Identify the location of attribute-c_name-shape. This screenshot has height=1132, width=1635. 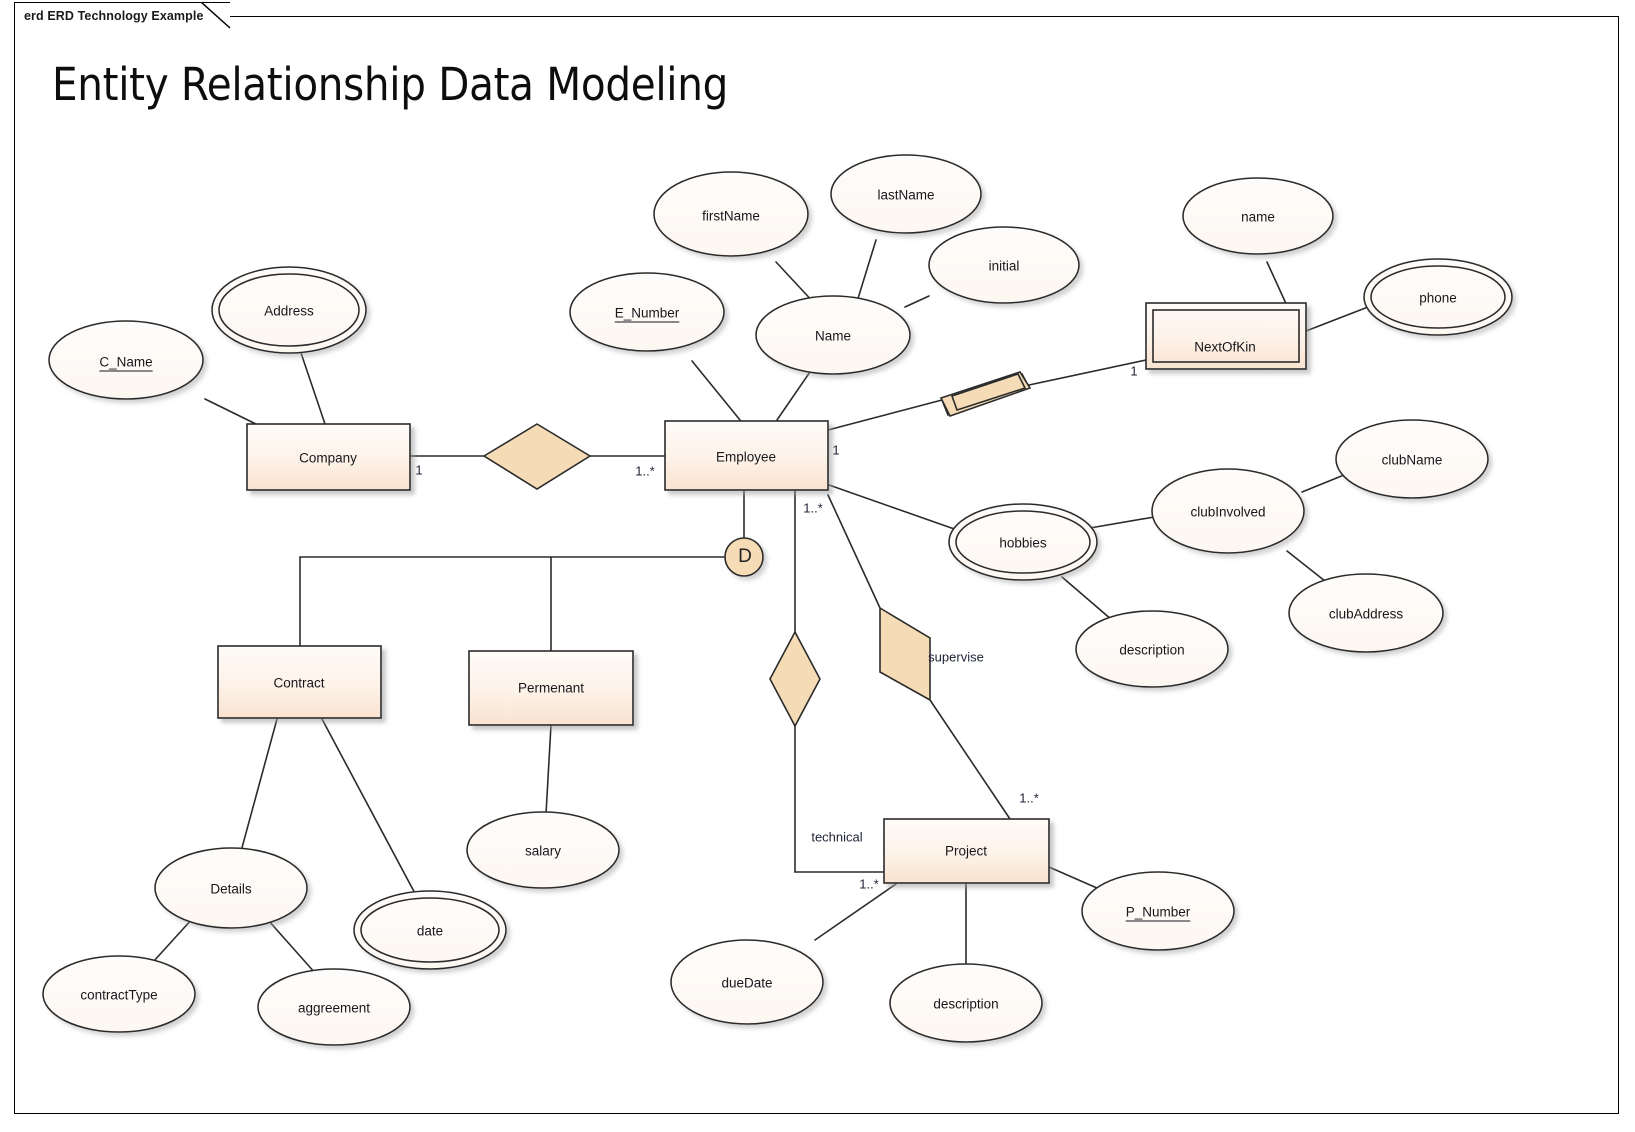
(126, 360).